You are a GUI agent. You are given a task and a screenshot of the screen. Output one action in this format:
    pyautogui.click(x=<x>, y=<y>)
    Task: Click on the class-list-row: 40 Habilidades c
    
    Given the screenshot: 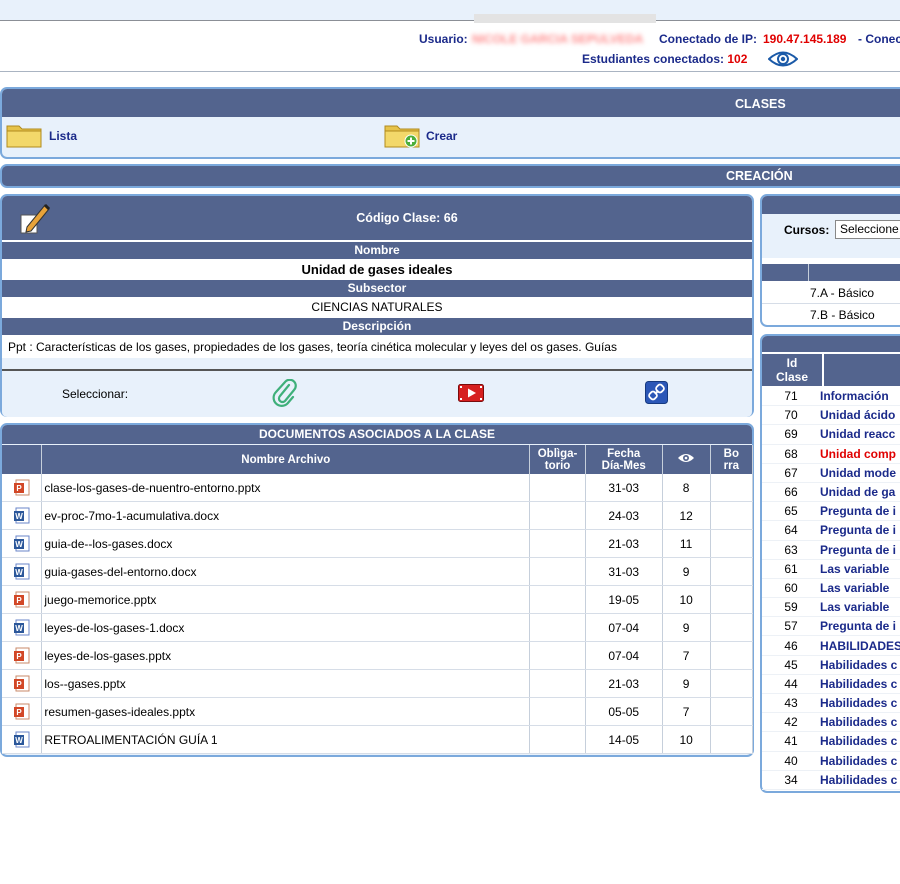 What is the action you would take?
    pyautogui.click(x=831, y=761)
    